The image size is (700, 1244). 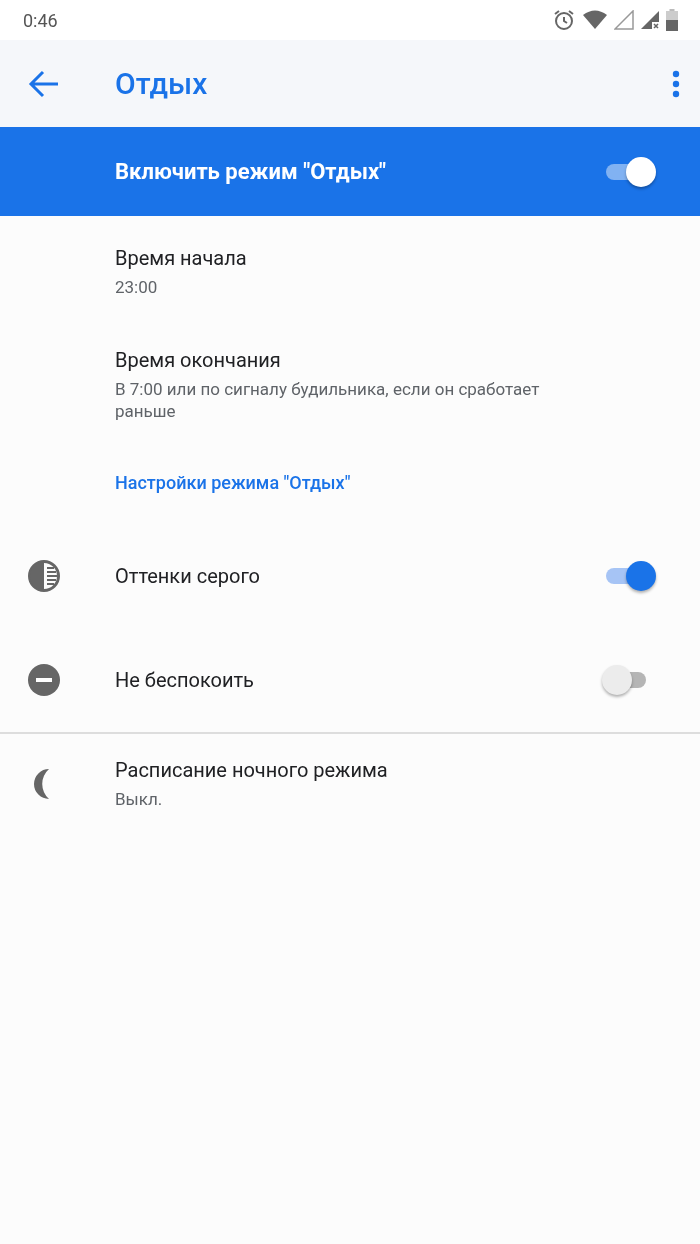 What do you see at coordinates (676, 83) in the screenshot?
I see `more-options-icon` at bounding box center [676, 83].